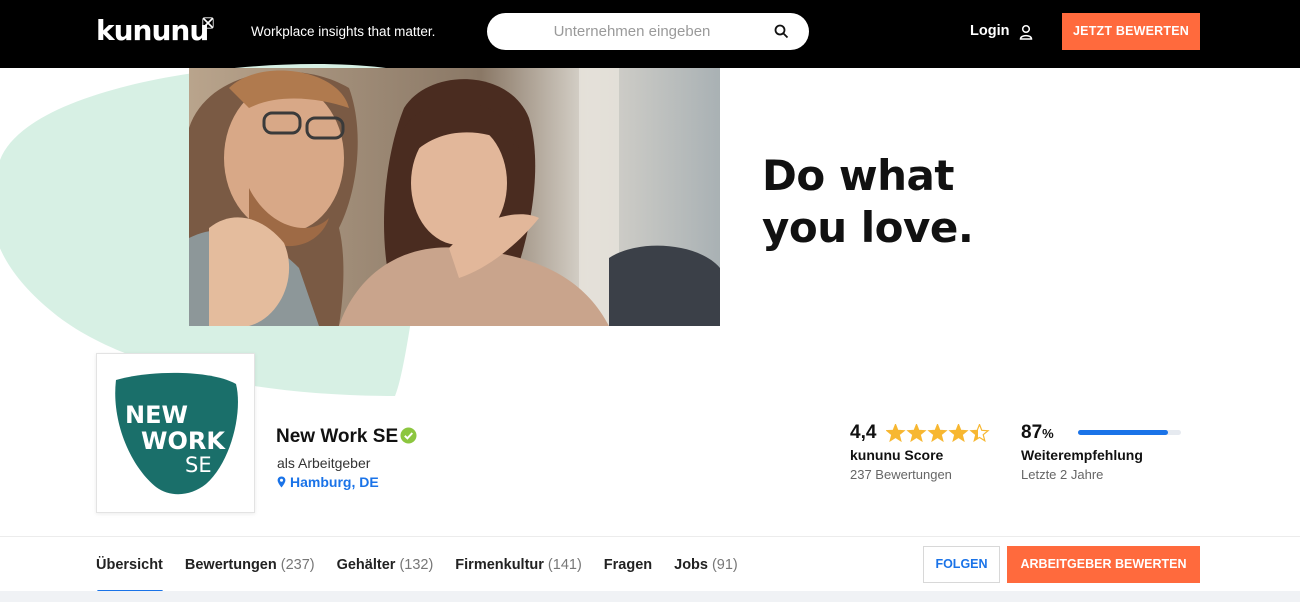  What do you see at coordinates (564, 565) in the screenshot?
I see `tab-count: (141)` at bounding box center [564, 565].